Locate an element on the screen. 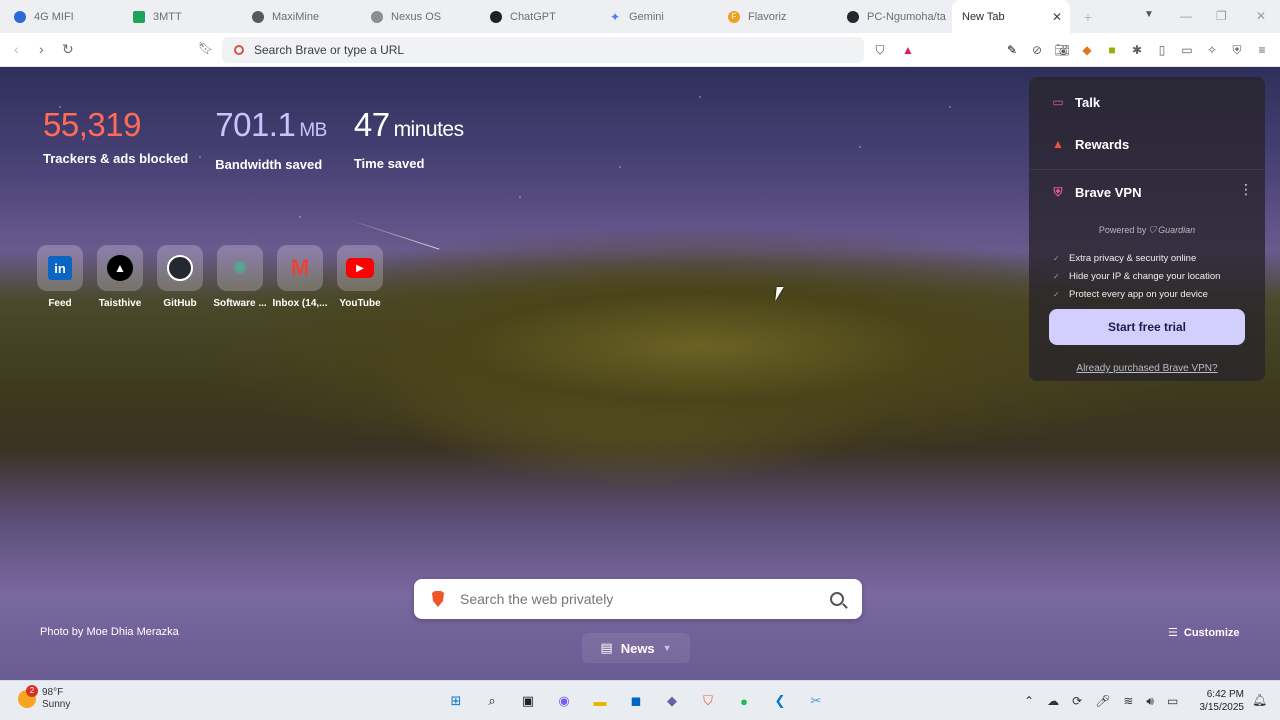 The width and height of the screenshot is (1280, 720). extensions-puzzle-icon: ✱ is located at coordinates (1137, 50).